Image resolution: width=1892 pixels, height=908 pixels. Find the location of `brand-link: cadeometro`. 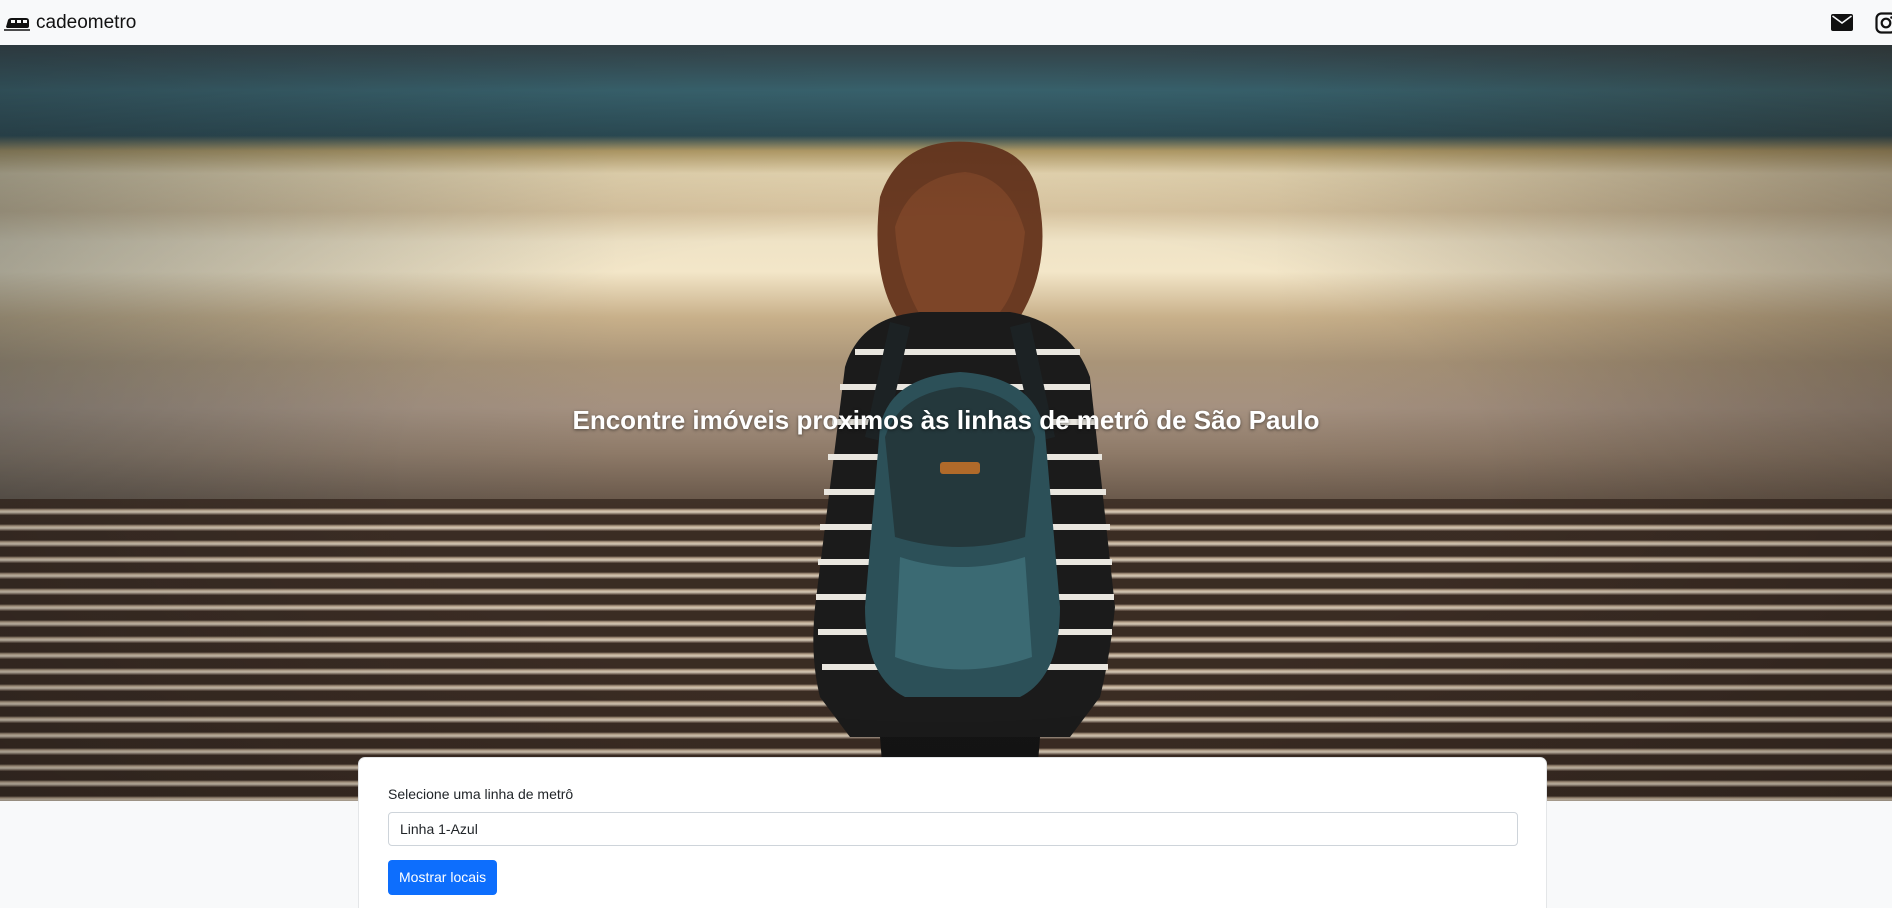

brand-link: cadeometro is located at coordinates (70, 23).